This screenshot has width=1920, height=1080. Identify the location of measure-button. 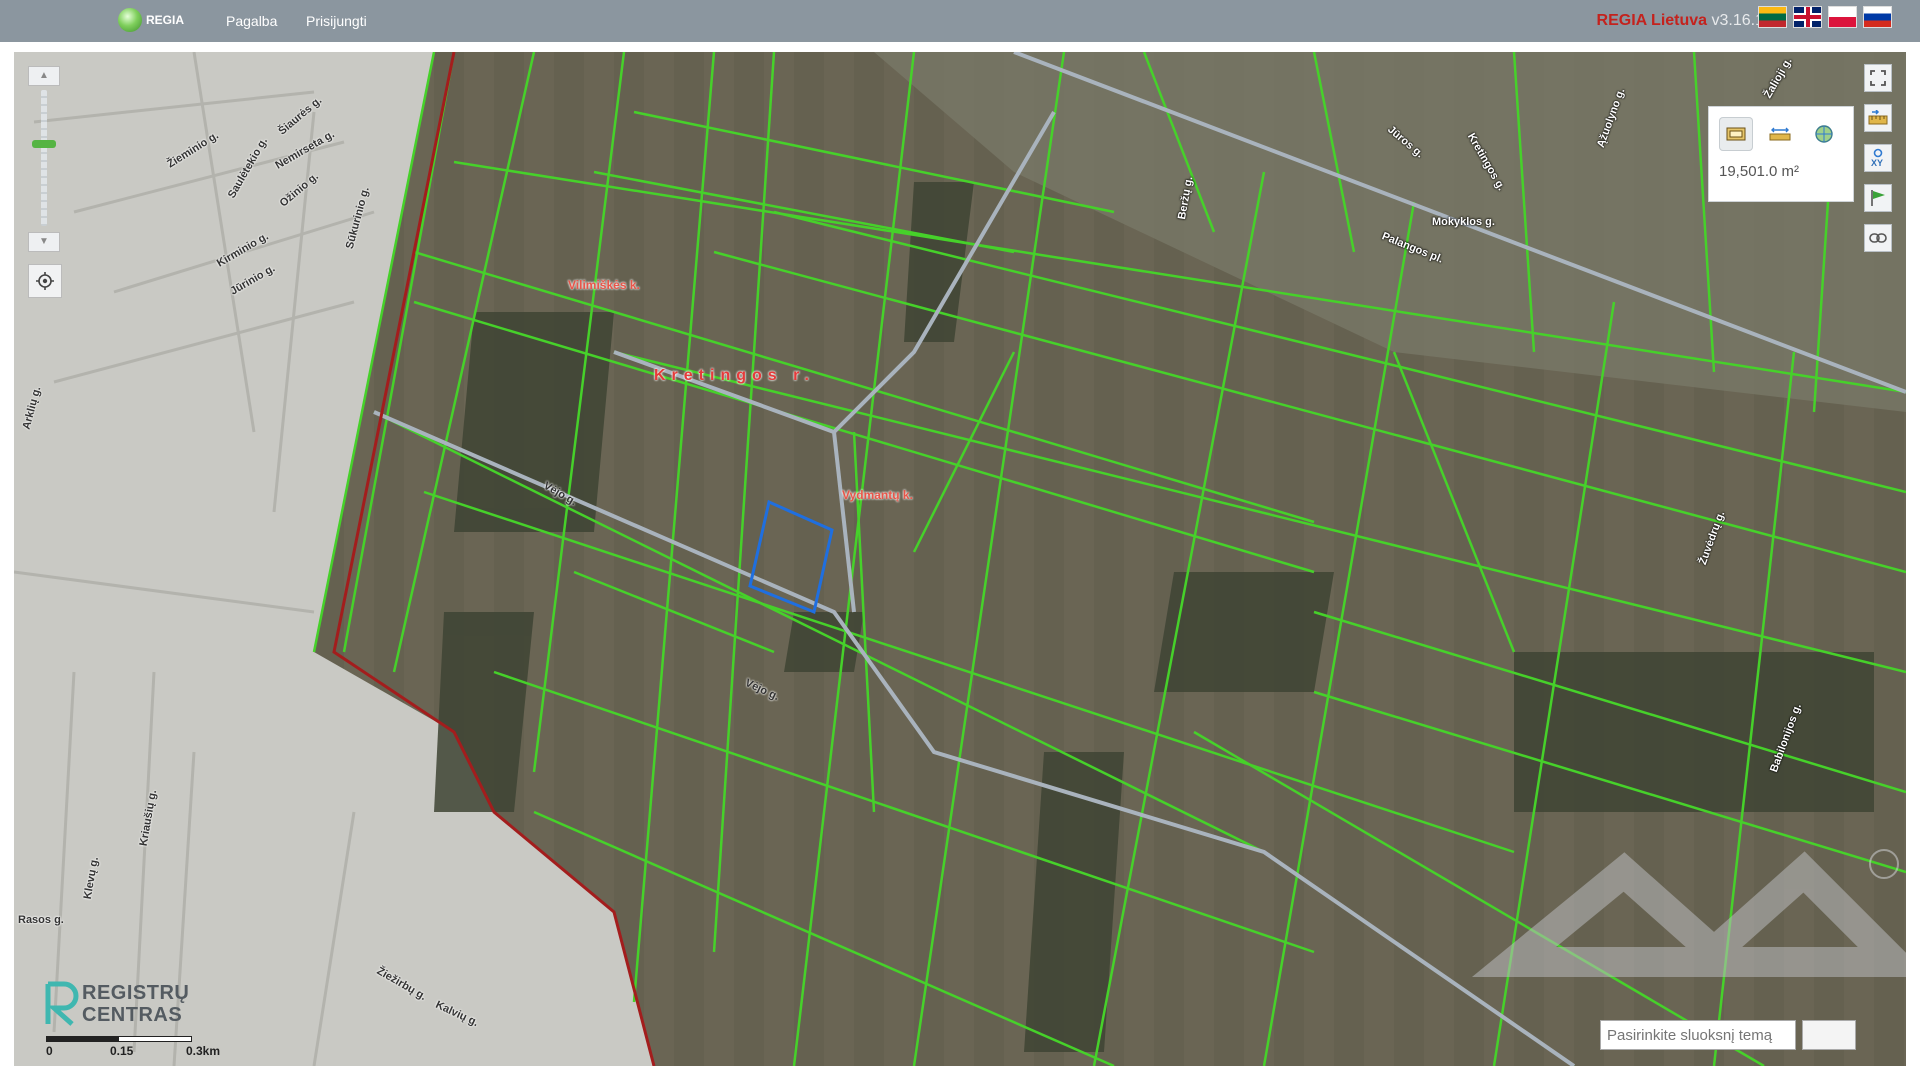
(1878, 118).